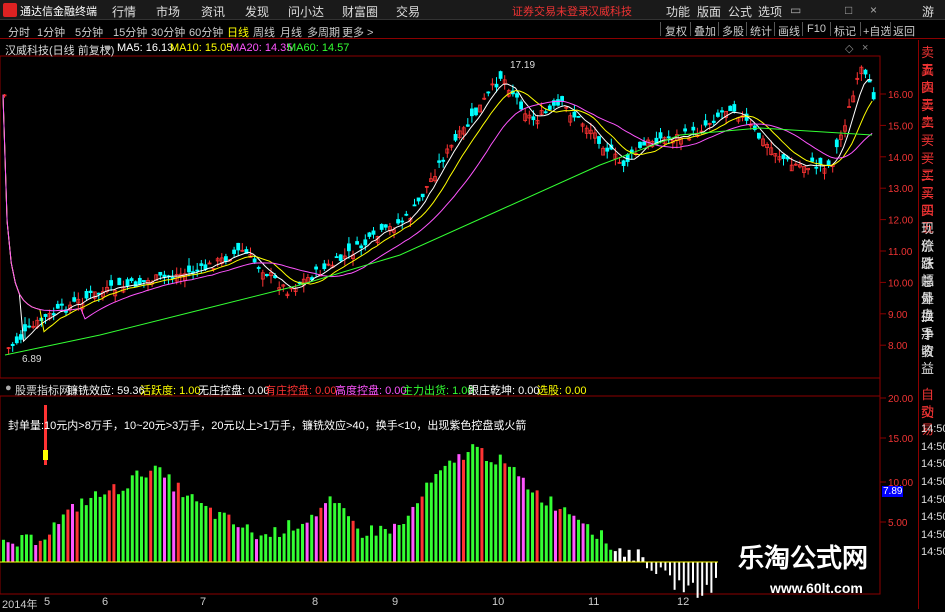 This screenshot has width=945, height=612. What do you see at coordinates (709, 11) in the screenshot?
I see `menu-layout: 版面` at bounding box center [709, 11].